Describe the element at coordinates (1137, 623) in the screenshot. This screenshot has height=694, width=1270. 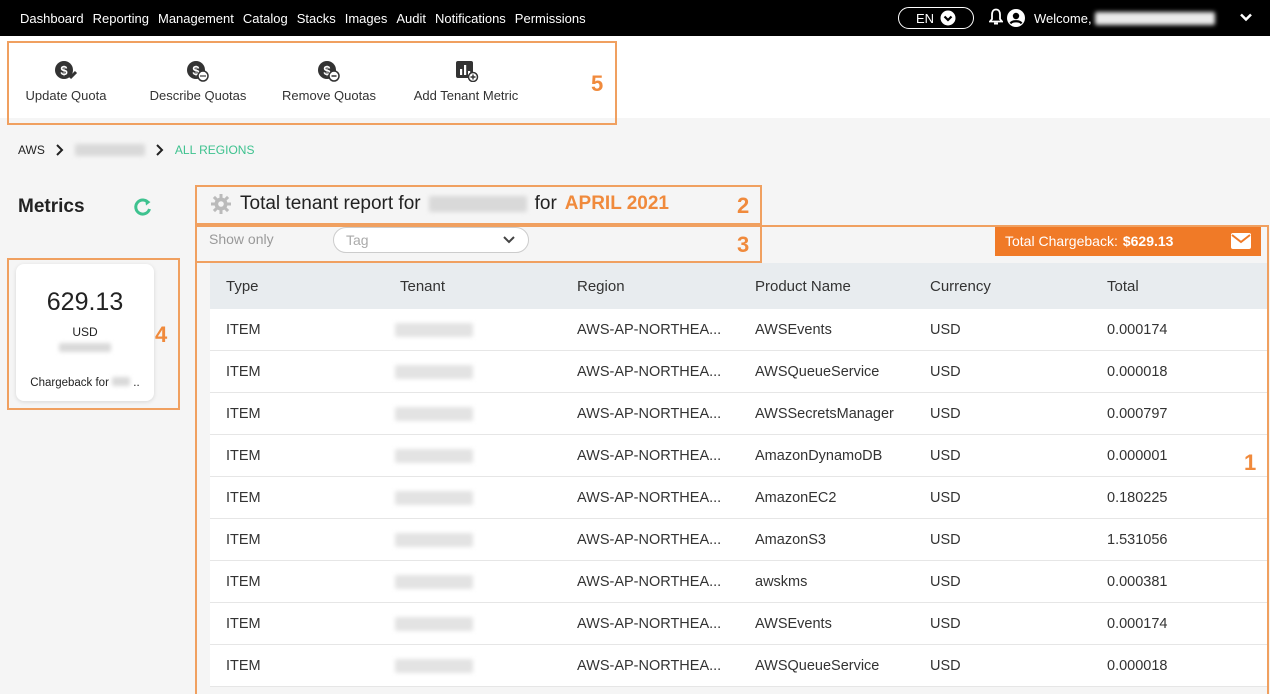
I see `cell-total: 0.000174` at that location.